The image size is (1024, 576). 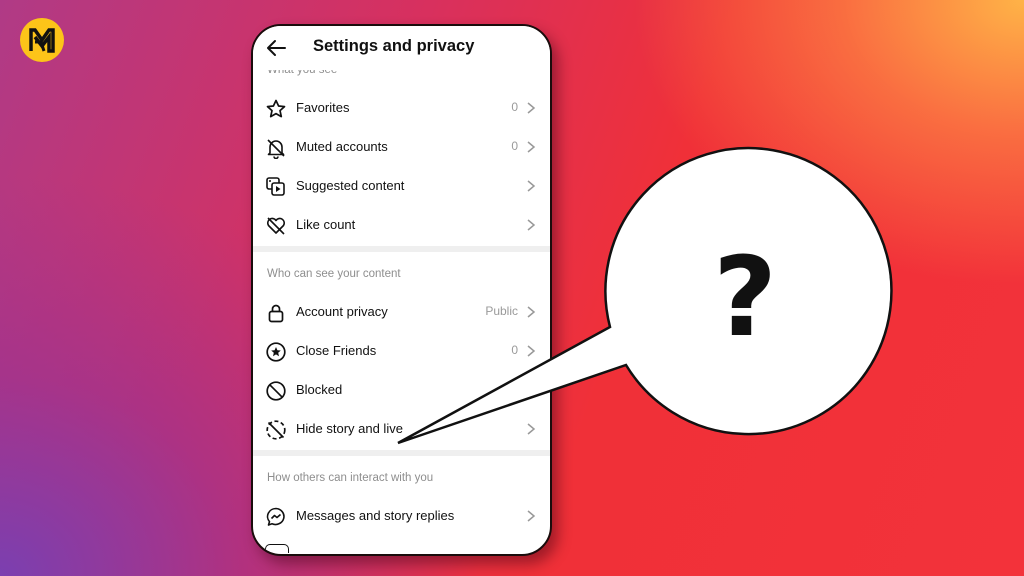 What do you see at coordinates (394, 46) in the screenshot?
I see `page-title: Settings and privacy` at bounding box center [394, 46].